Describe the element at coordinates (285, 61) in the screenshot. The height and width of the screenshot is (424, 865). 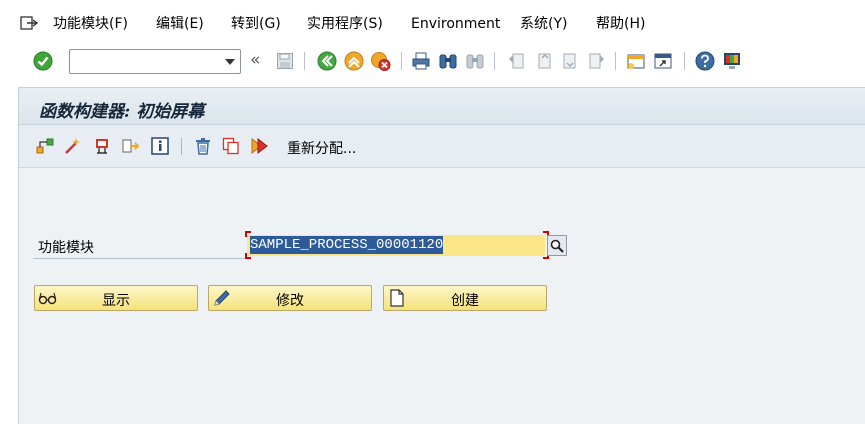
I see `save-icon` at that location.